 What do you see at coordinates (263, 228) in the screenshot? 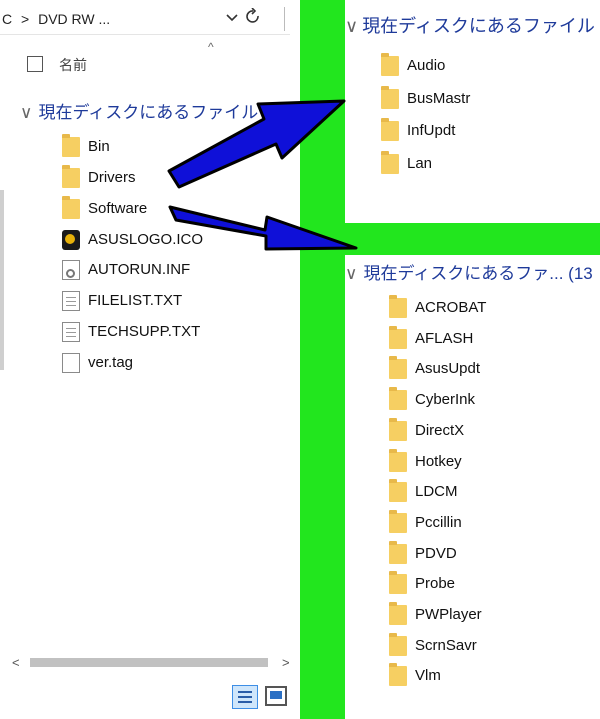
I see `arrow-software-icon` at bounding box center [263, 228].